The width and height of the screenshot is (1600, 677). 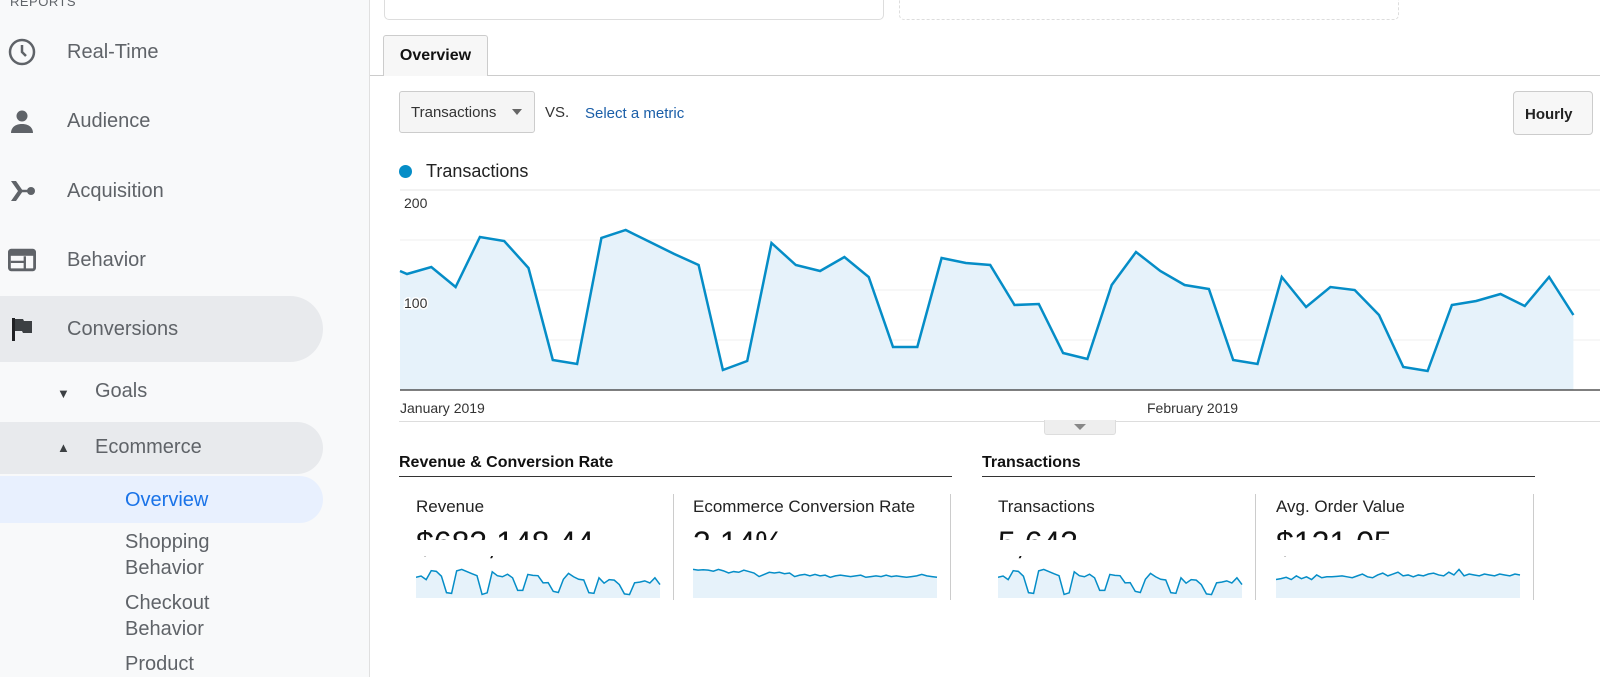 What do you see at coordinates (517, 112) in the screenshot?
I see `caret-down-icon` at bounding box center [517, 112].